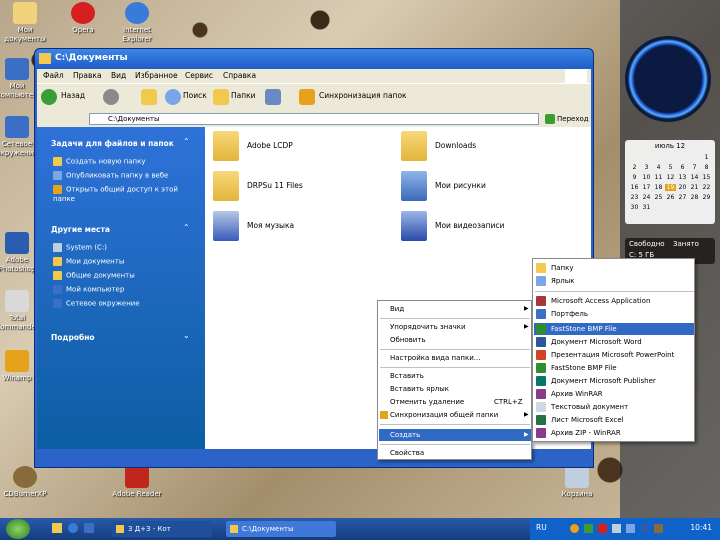 This screenshot has height=540, width=720. Describe the element at coordinates (706, 177) in the screenshot. I see `calendar-day: 15` at that location.